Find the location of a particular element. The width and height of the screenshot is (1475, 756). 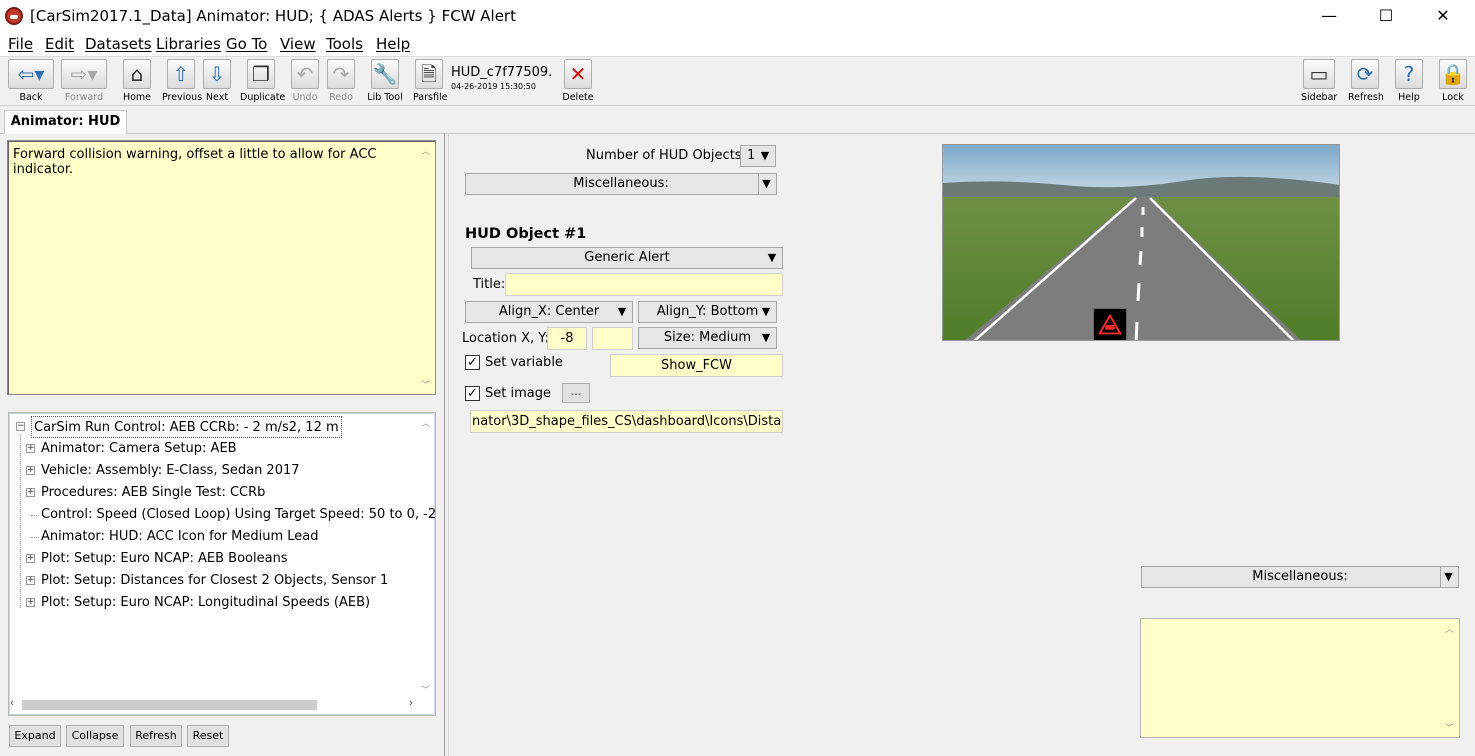

lib-tool-button: 🔧 Lib Tool is located at coordinates (385, 82).